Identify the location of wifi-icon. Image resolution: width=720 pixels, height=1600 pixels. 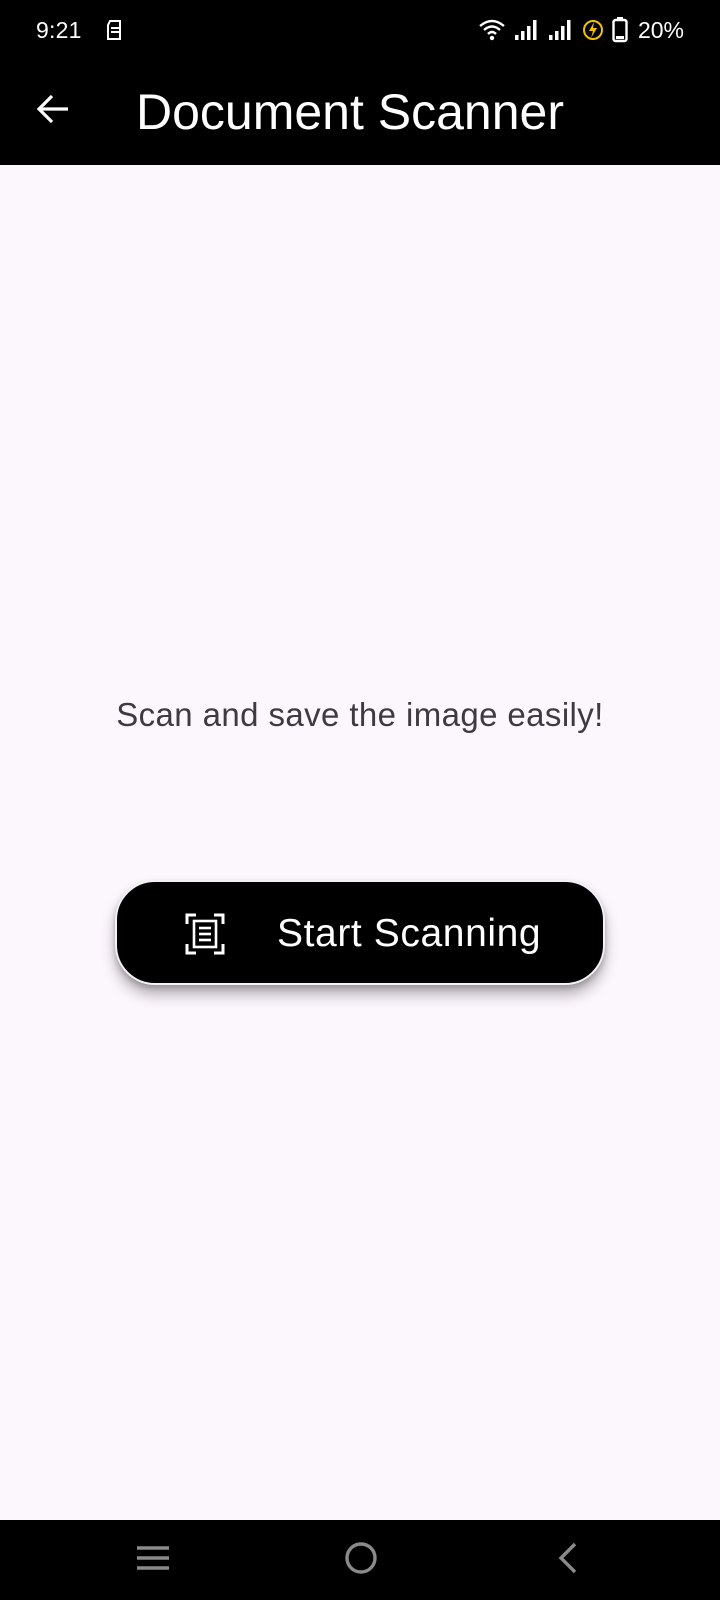
(492, 30).